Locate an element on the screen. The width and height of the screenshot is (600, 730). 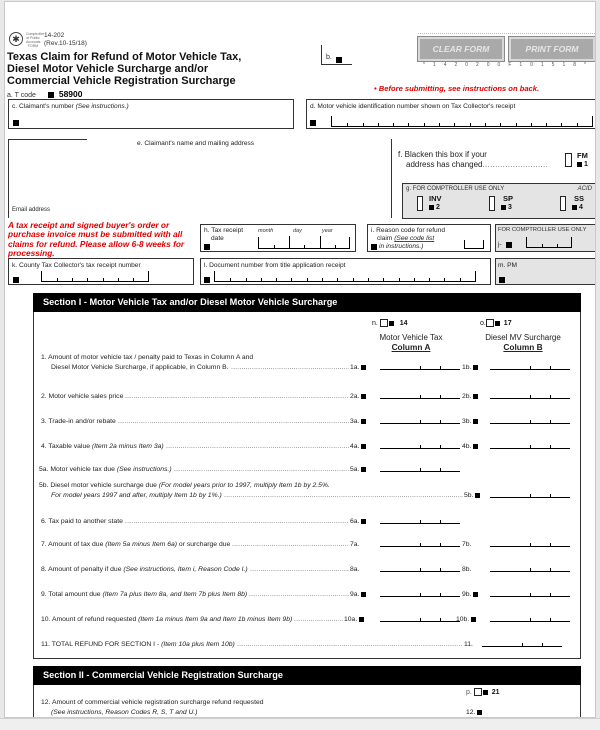
code-list-link: (See code list is located at coordinates (414, 238).